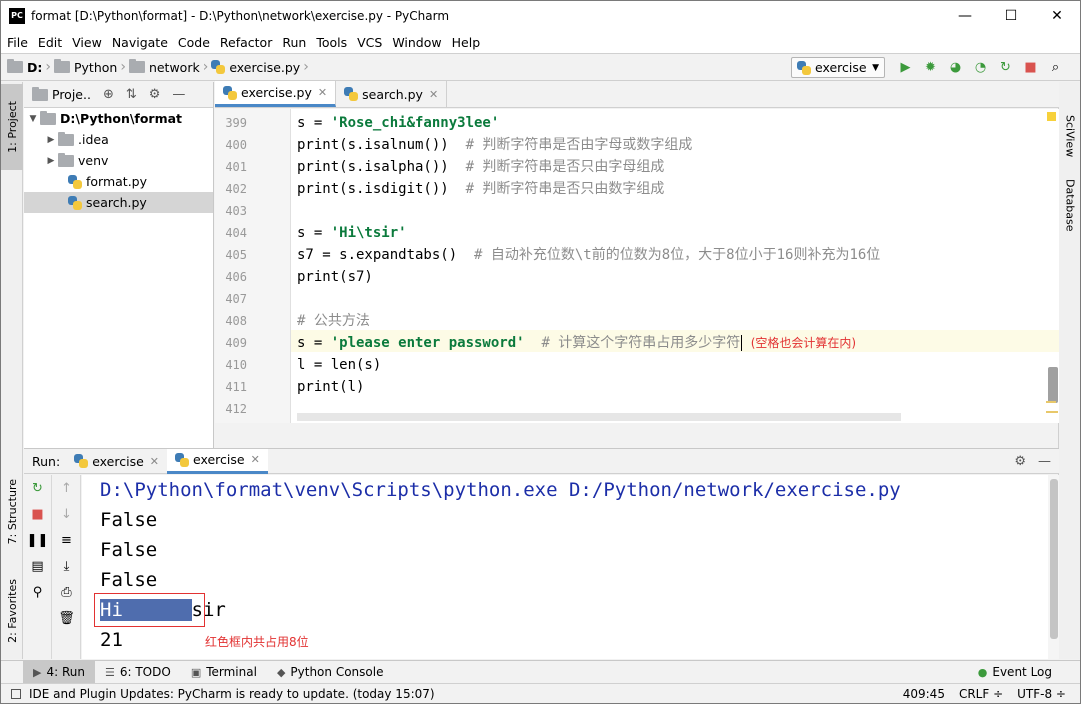 The image size is (1081, 704). Describe the element at coordinates (980, 67) in the screenshot. I see `profile-icon: ◔` at that location.